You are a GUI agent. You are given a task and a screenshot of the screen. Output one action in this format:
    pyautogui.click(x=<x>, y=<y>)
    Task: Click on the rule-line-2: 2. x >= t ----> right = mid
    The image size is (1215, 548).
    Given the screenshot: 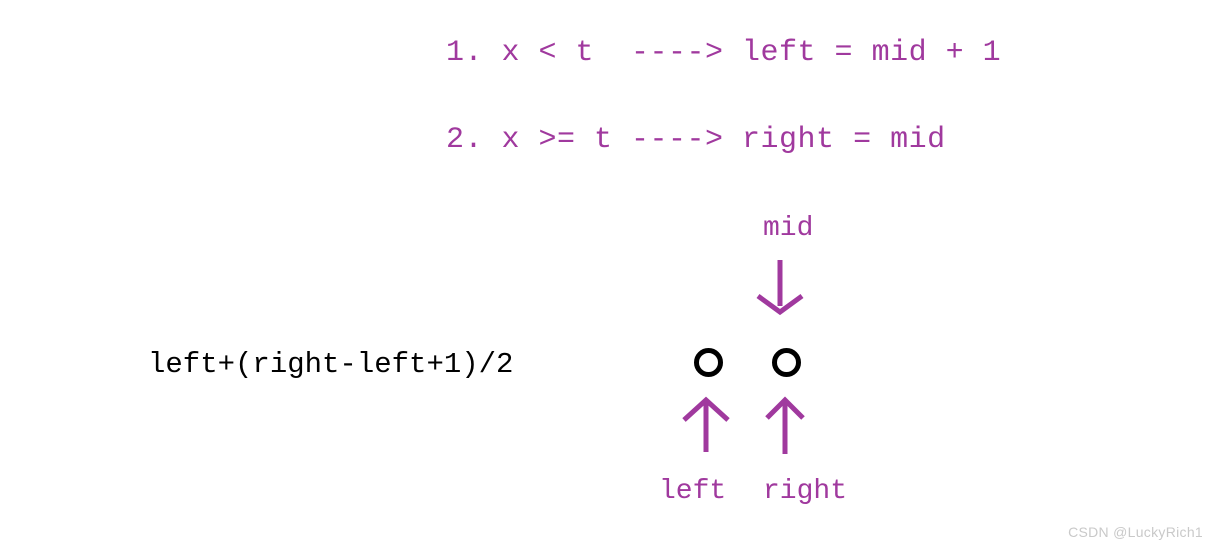 What is the action you would take?
    pyautogui.click(x=696, y=140)
    